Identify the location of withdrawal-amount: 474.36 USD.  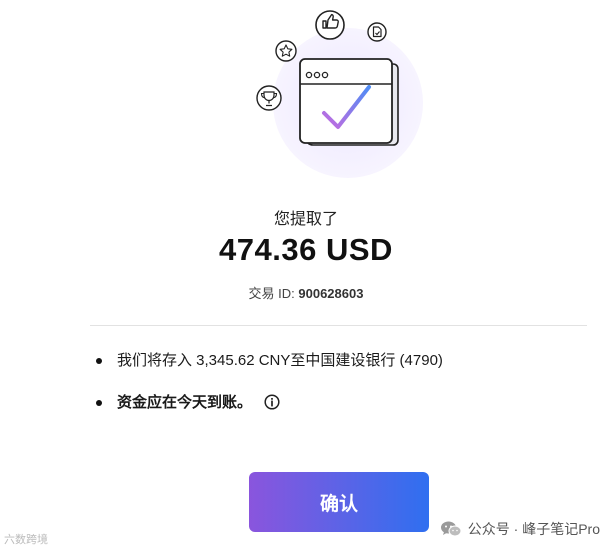
(306, 249).